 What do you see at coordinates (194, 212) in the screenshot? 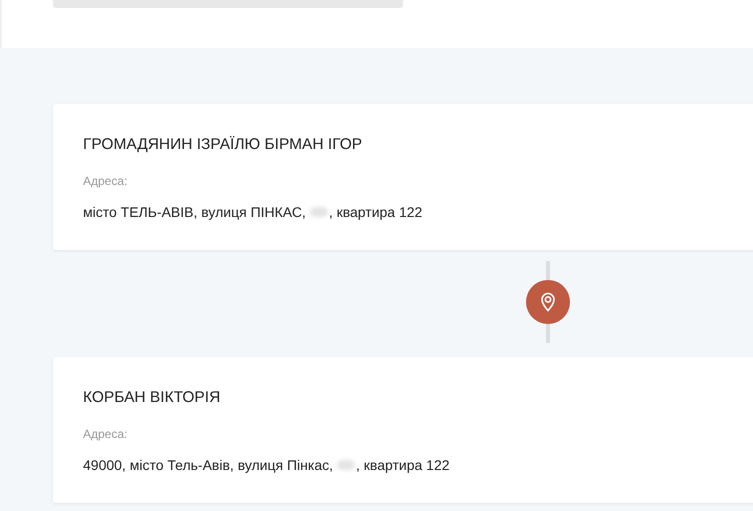
I see `address-text: місто ТЕЛЬ-АВІВ, вулиця ПІНКАС,` at bounding box center [194, 212].